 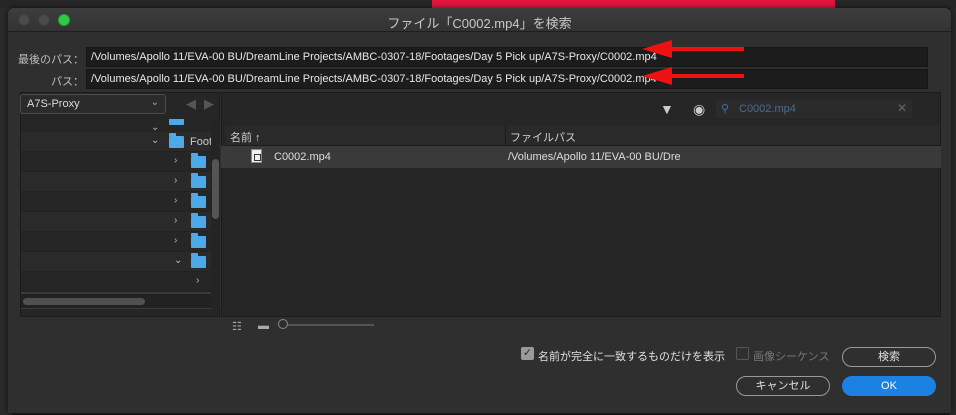 What do you see at coordinates (699, 109) in the screenshot?
I see `eye-icon: ◉` at bounding box center [699, 109].